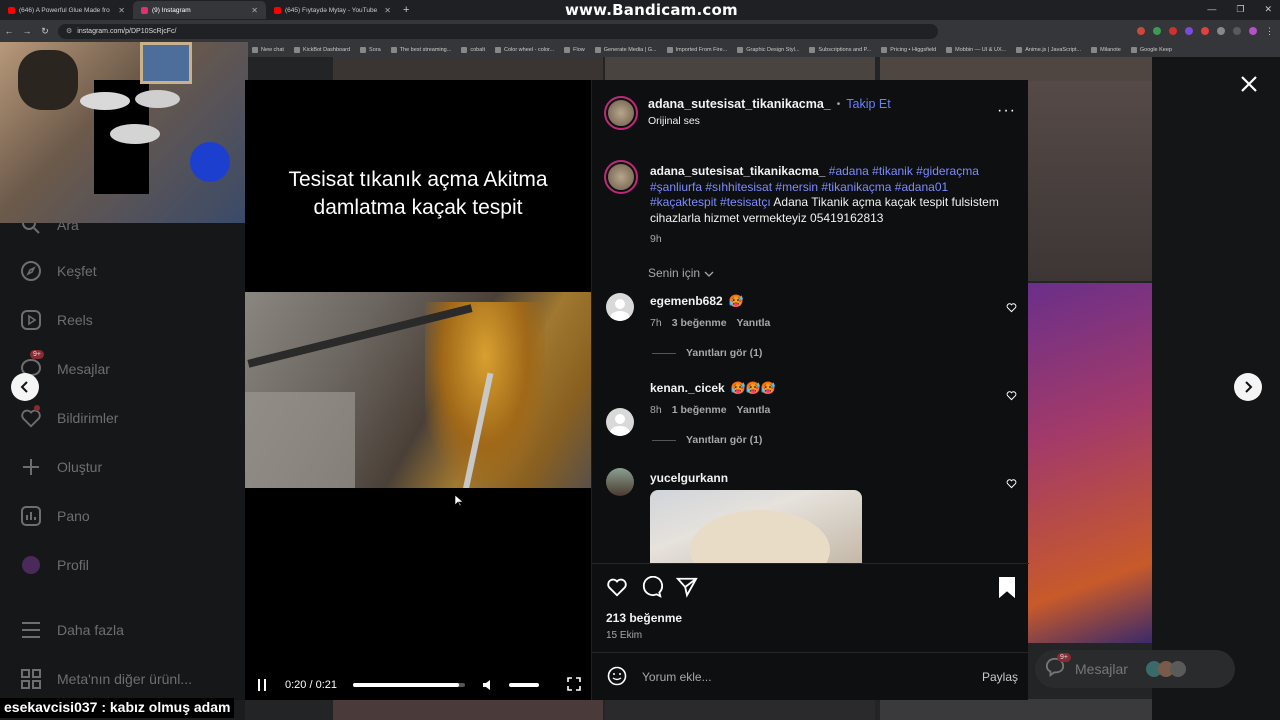 This screenshot has height=720, width=1280. What do you see at coordinates (69, 417) in the screenshot?
I see `sidebar-item-notifications: Bildirimler` at bounding box center [69, 417].